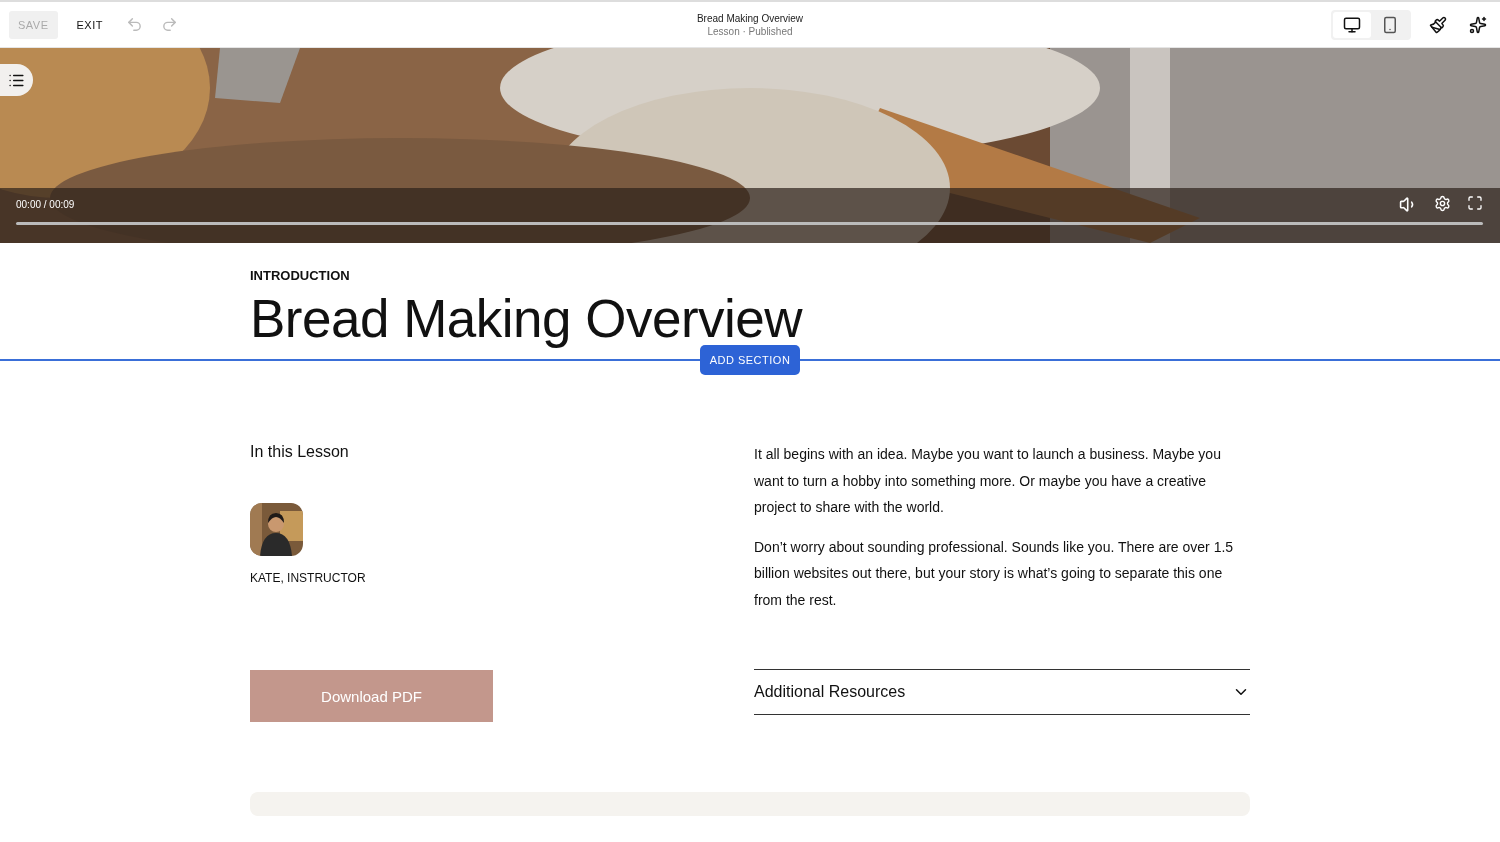 The image size is (1500, 842). What do you see at coordinates (16, 80) in the screenshot?
I see `outline-menu-button` at bounding box center [16, 80].